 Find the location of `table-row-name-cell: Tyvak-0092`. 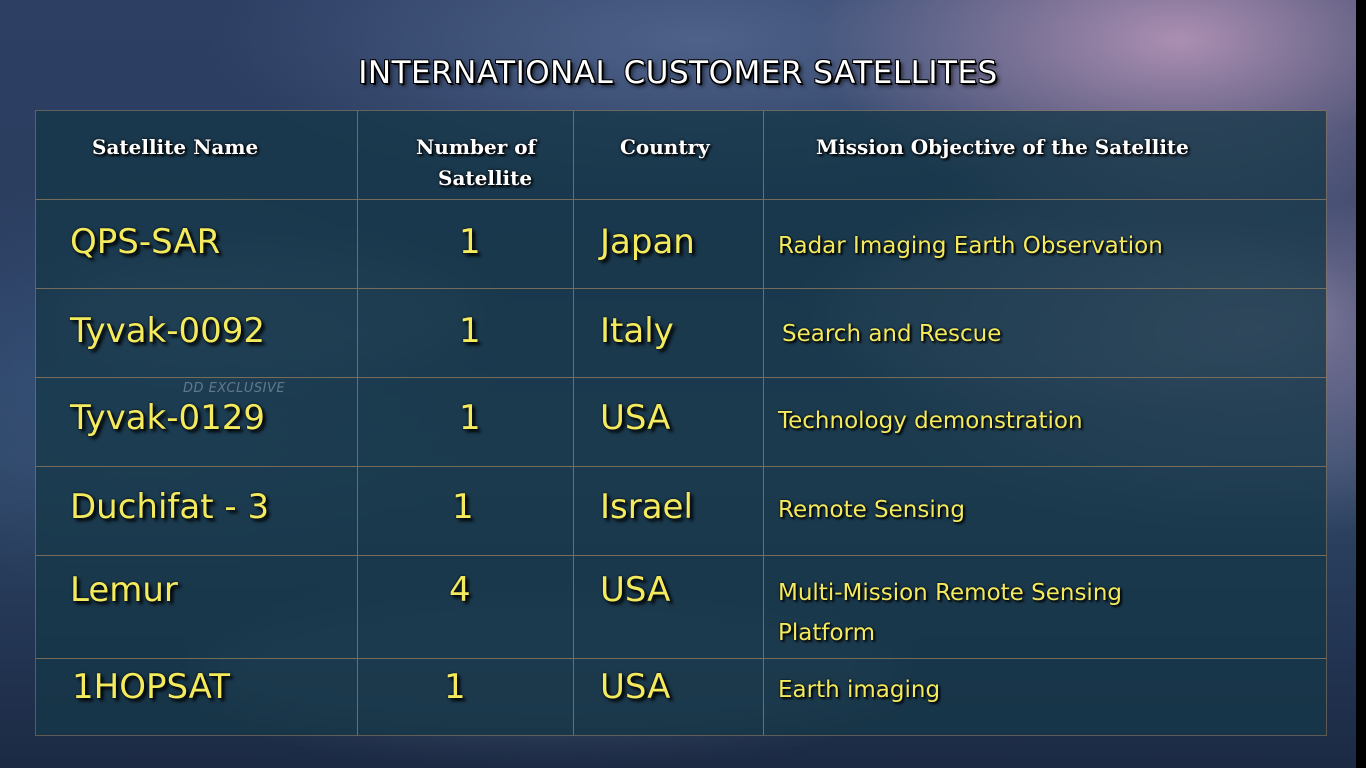

table-row-name-cell: Tyvak-0092 is located at coordinates (197, 333).